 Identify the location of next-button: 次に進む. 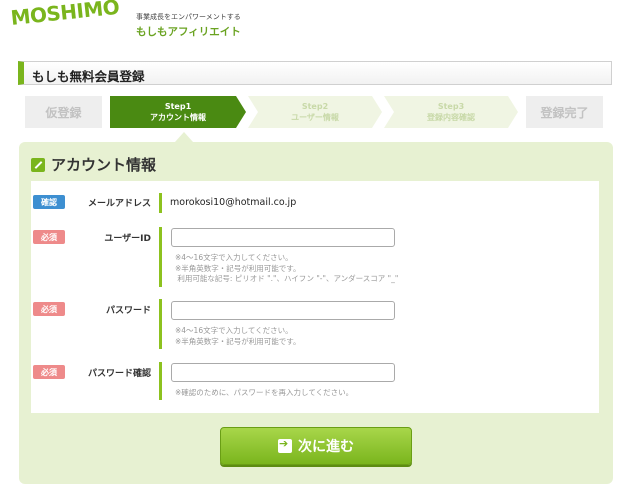
(316, 446).